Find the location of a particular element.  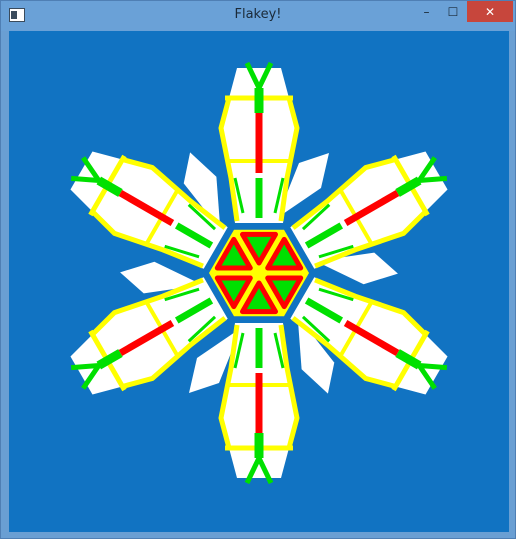

maximize-button: ☐ is located at coordinates (453, 11).